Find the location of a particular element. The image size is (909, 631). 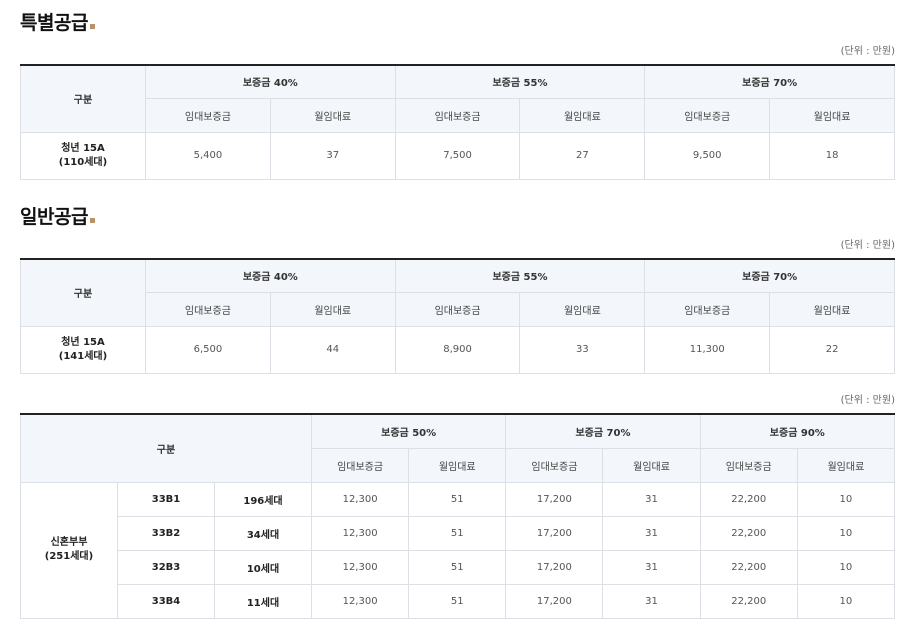

cell-deposit: 7,500 is located at coordinates (457, 155).